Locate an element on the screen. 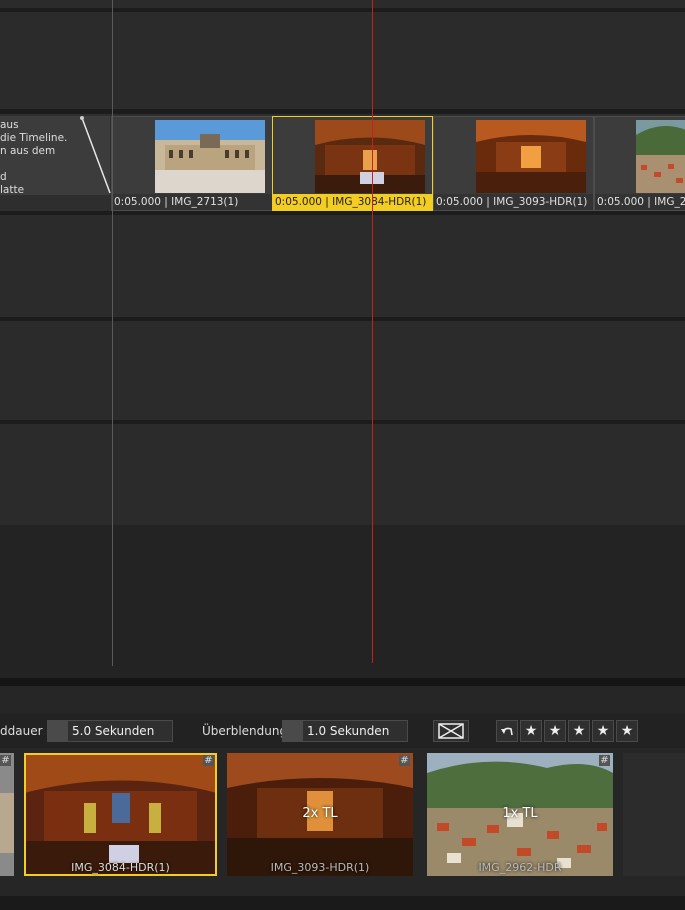 The height and width of the screenshot is (910, 685). lightbox-item-selected: IMG_3084-HDR(1) # is located at coordinates (120, 814).